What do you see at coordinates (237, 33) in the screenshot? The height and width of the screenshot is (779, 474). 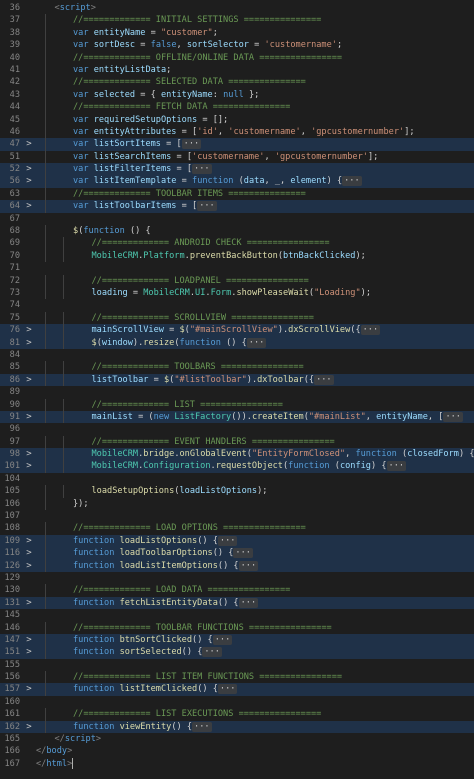 I see `code-line: 38 var entityName = "customer";` at bounding box center [237, 33].